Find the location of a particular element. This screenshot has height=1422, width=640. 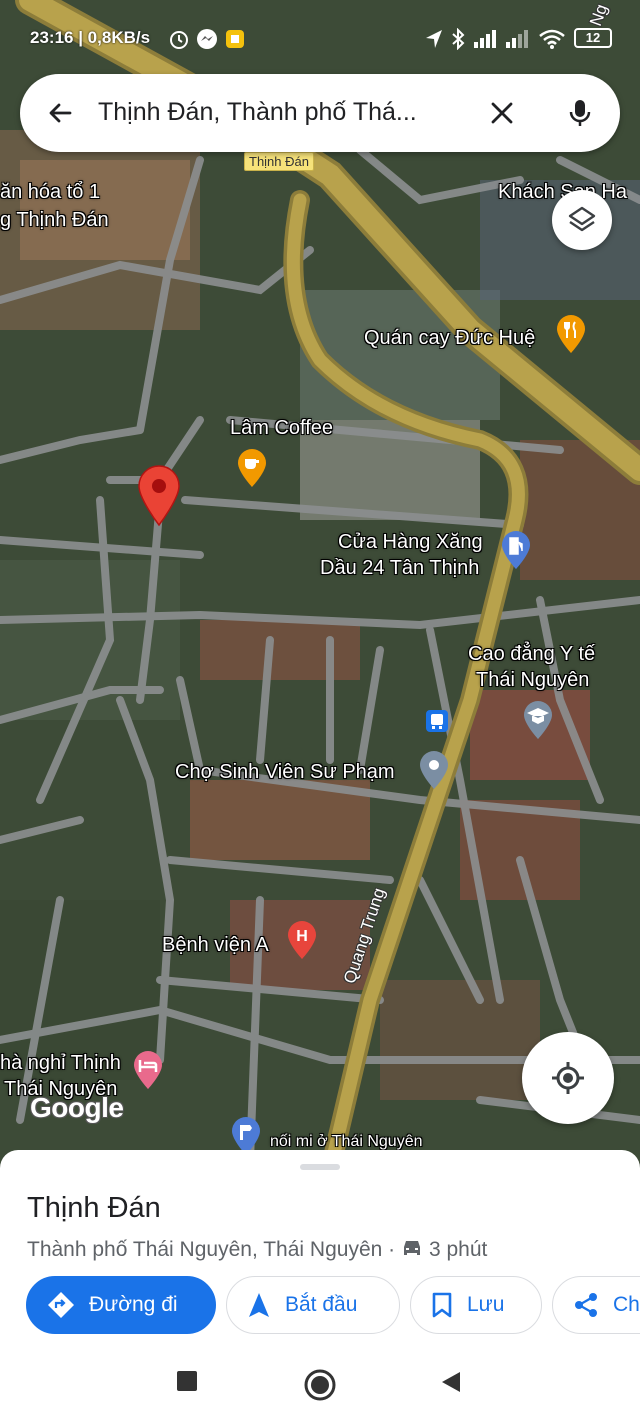

hospital-pin-icon: H is located at coordinates (302, 940).